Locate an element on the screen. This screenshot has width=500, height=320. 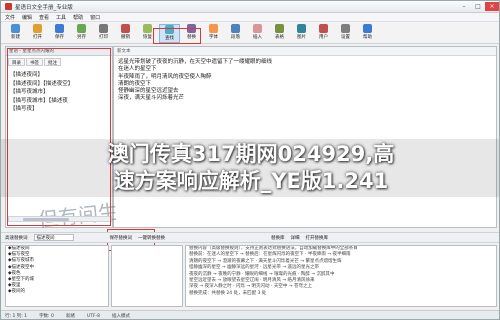
toolbar-label-2: 保存 is located at coordinates (59, 37).